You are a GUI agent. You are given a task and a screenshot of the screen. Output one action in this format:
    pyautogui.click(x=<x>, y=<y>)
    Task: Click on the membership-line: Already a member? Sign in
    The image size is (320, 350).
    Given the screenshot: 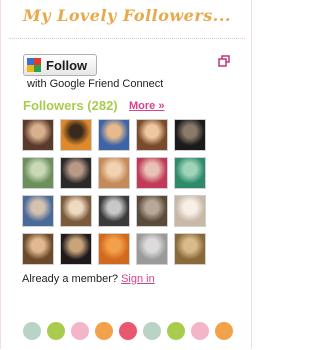 What is the action you would take?
    pyautogui.click(x=88, y=279)
    